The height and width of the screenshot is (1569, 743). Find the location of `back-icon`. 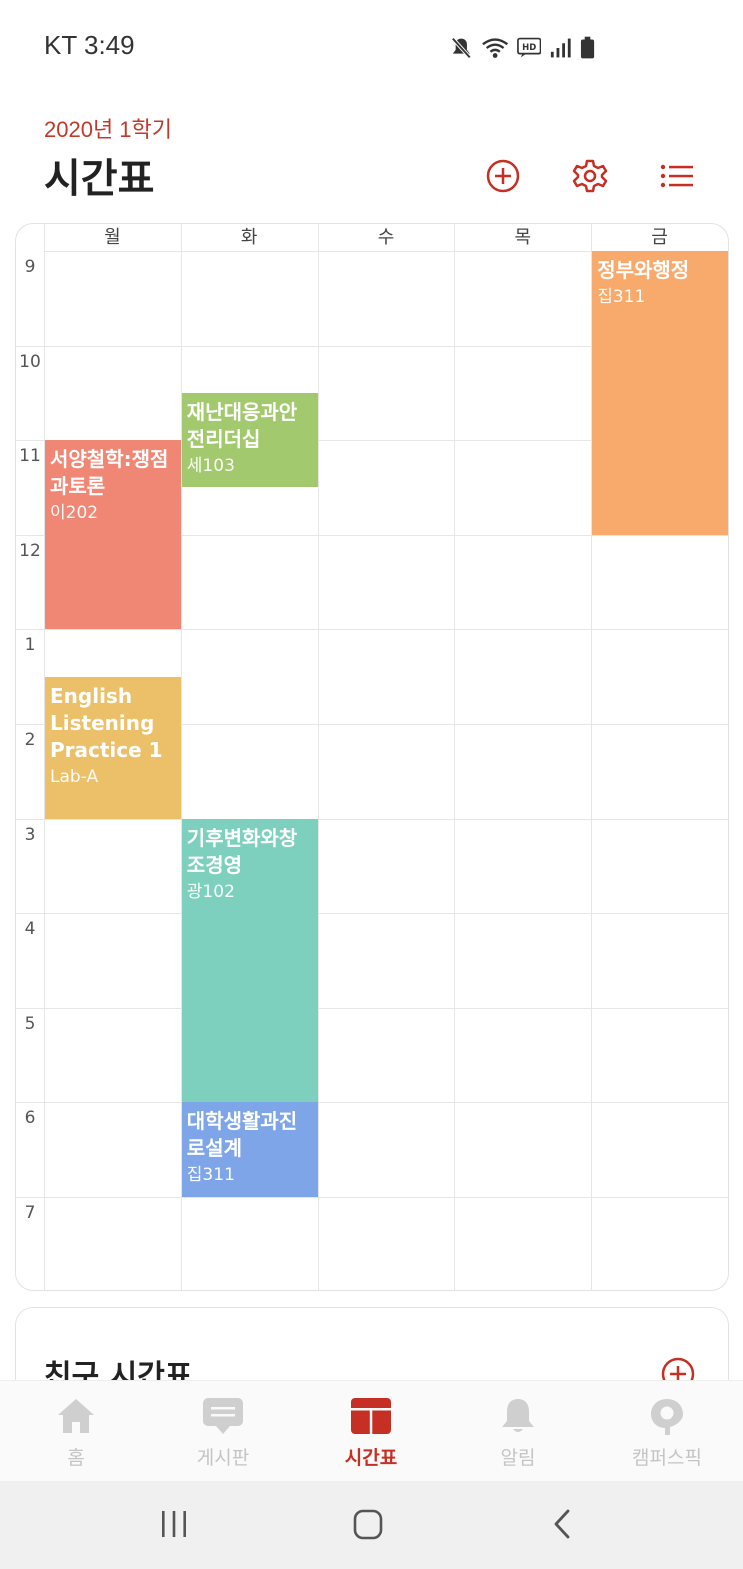

back-icon is located at coordinates (562, 1524).